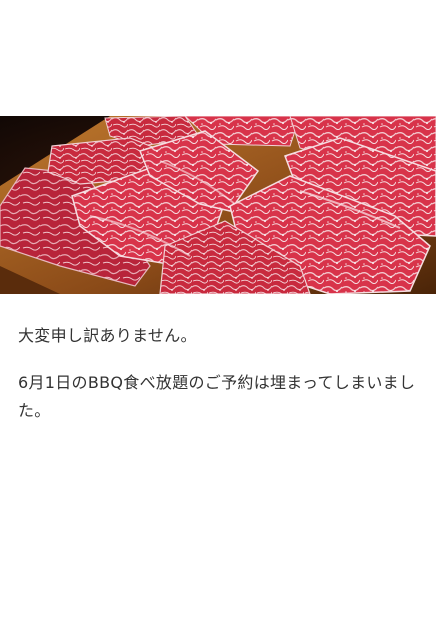 This screenshot has width=436, height=640. I want to click on apology-text: 大変申し訳ありません。, so click(107, 335).